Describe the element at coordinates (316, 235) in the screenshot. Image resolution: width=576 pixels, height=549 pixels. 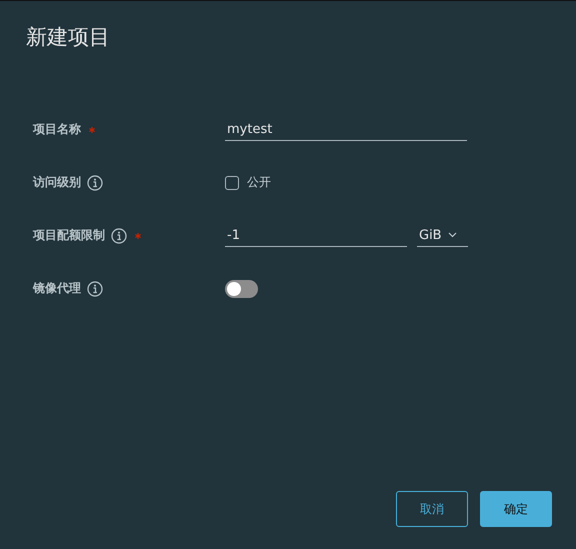
I see `quota-input: -1` at that location.